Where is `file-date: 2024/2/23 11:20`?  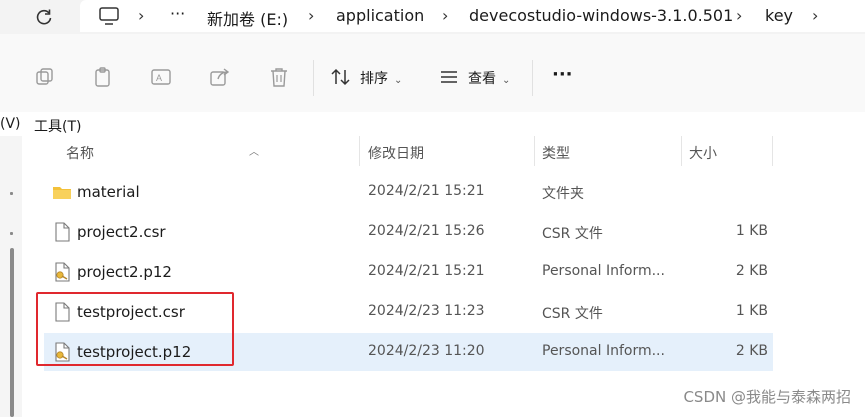 file-date: 2024/2/23 11:20 is located at coordinates (426, 351).